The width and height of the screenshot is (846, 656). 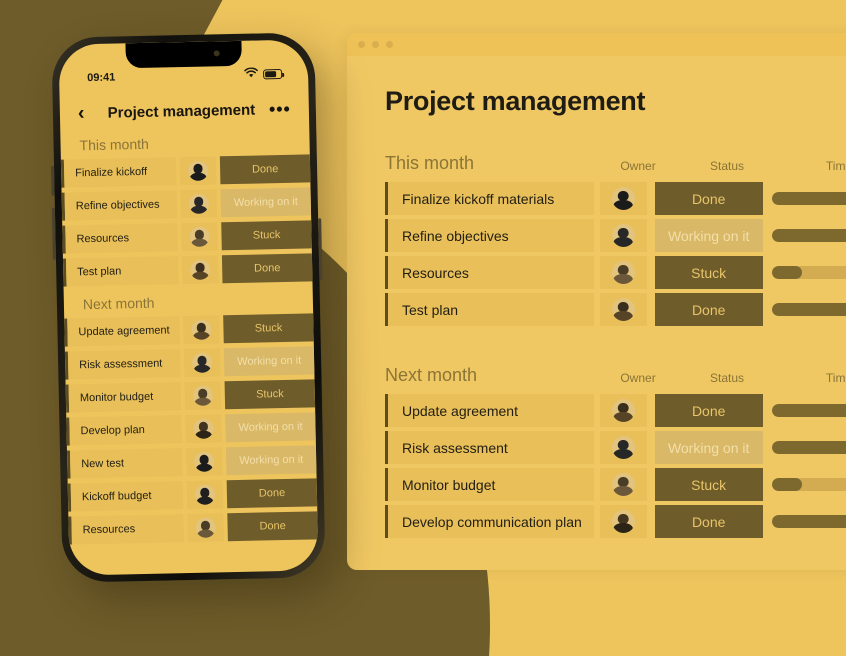 I want to click on list-item: Develop plan Working on it, so click(x=191, y=429).